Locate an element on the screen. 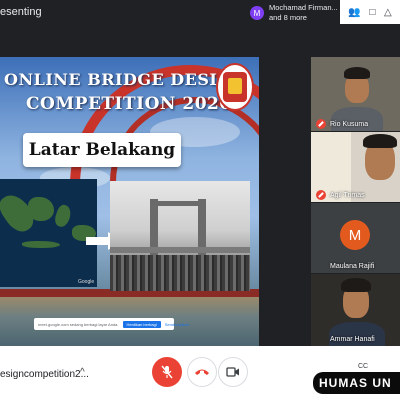 The height and width of the screenshot is (400, 400). camera-icon is located at coordinates (232, 372).